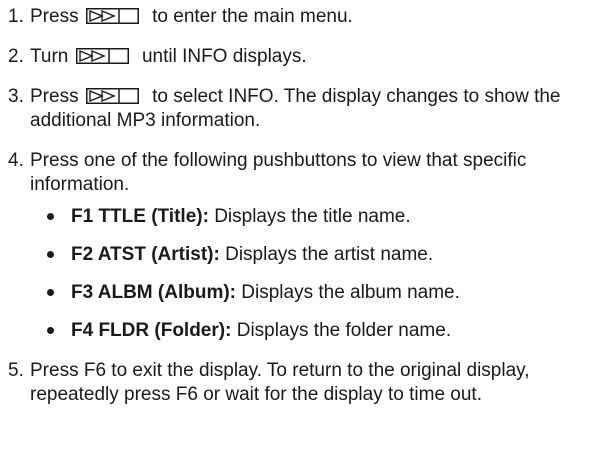 Image resolution: width=603 pixels, height=463 pixels. I want to click on step-action-verb: Turn, so click(49, 56).